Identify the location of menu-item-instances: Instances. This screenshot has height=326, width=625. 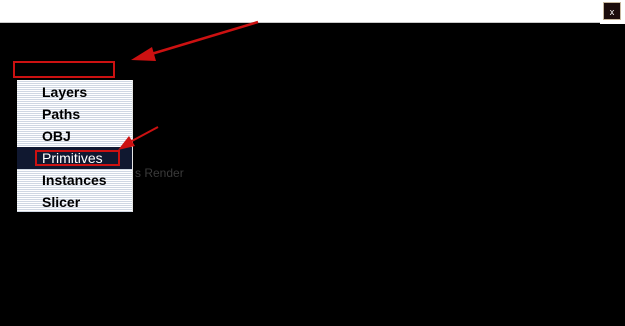
(74, 180).